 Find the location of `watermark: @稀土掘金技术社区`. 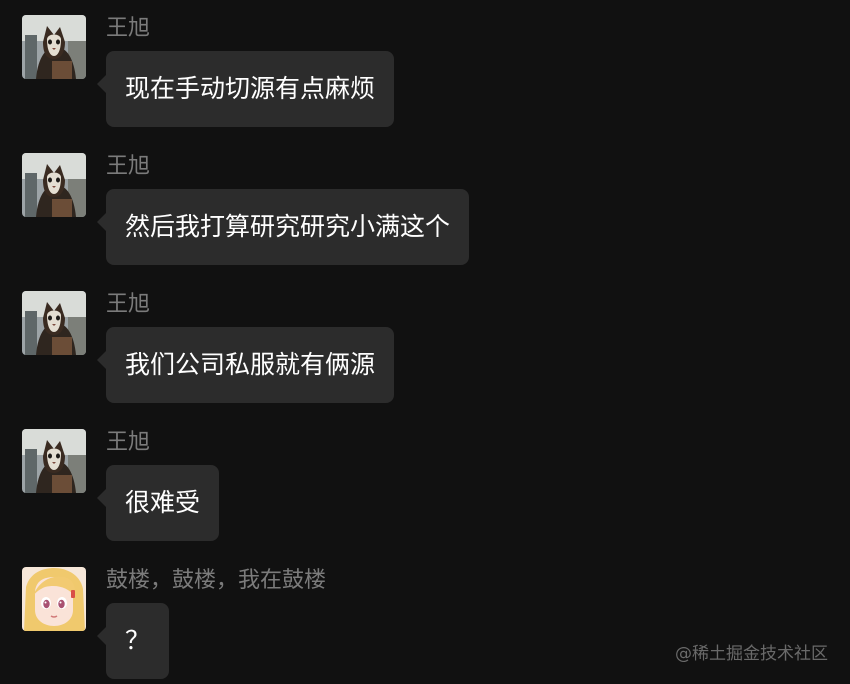

watermark: @稀土掘金技术社区 is located at coordinates (751, 654).